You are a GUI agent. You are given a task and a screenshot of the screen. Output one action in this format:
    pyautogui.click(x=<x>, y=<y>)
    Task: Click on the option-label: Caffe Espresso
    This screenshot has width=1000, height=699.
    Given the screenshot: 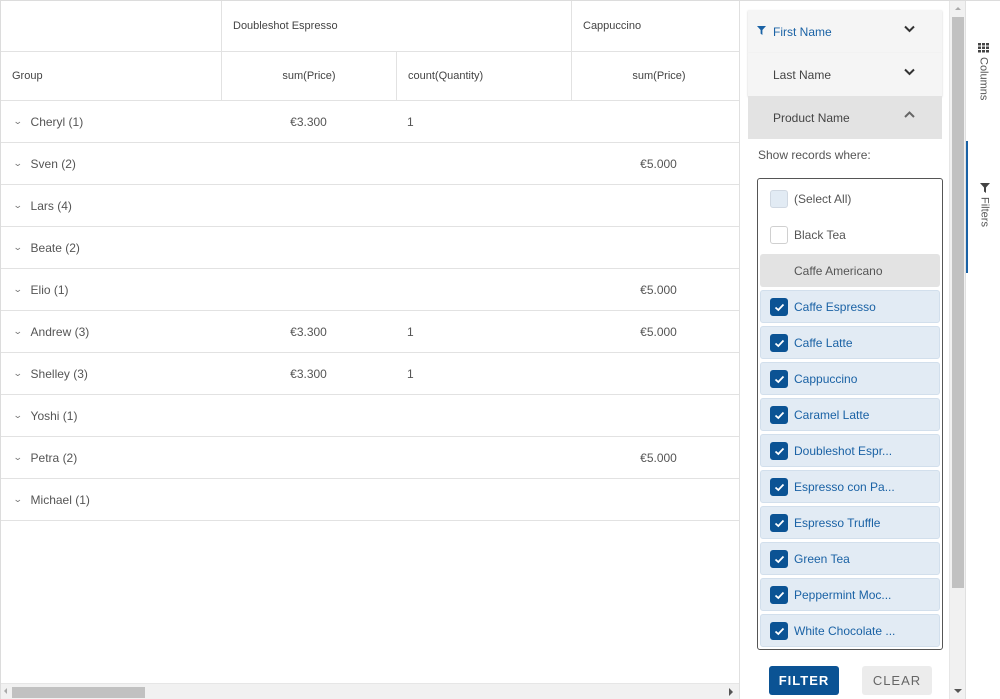 What is the action you would take?
    pyautogui.click(x=835, y=306)
    